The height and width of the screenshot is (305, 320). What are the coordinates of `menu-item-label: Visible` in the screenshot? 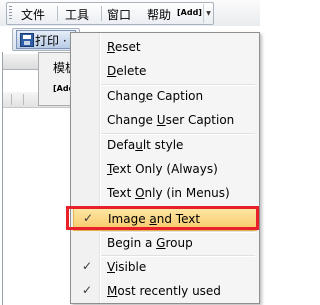 It's located at (127, 267).